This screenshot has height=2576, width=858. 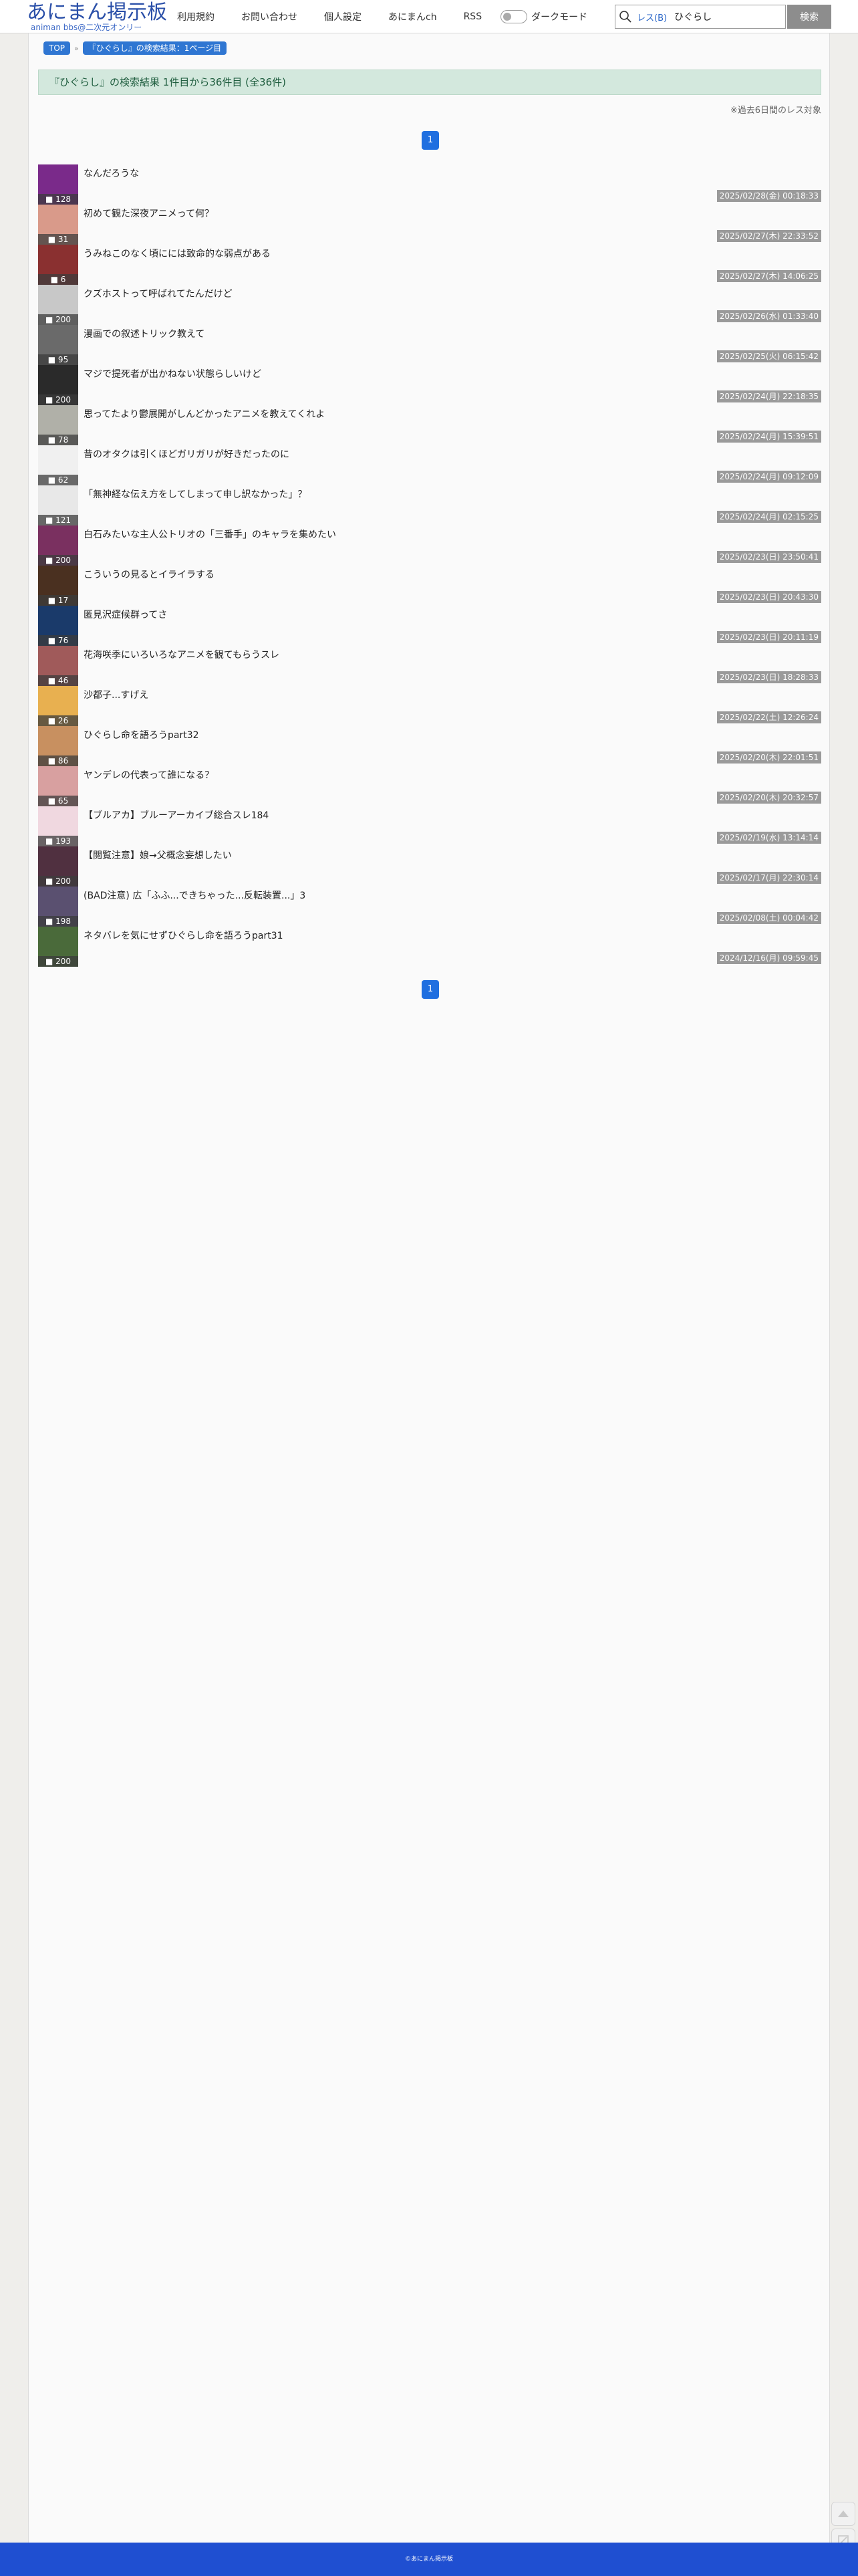 What do you see at coordinates (58, 480) in the screenshot?
I see `reply-count: ■ 62` at bounding box center [58, 480].